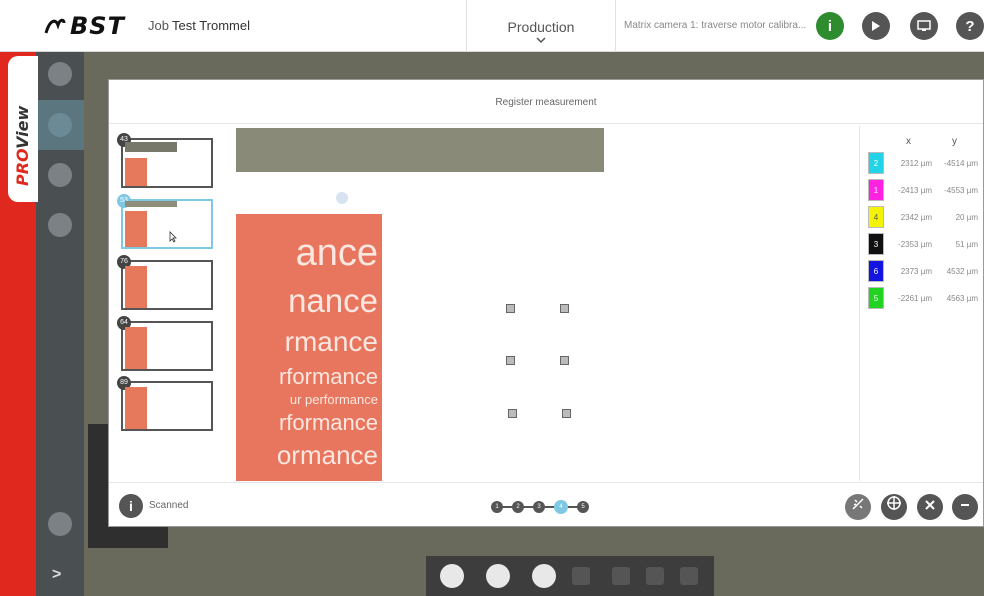  I want to click on bst-logo: BST, so click(84, 26).